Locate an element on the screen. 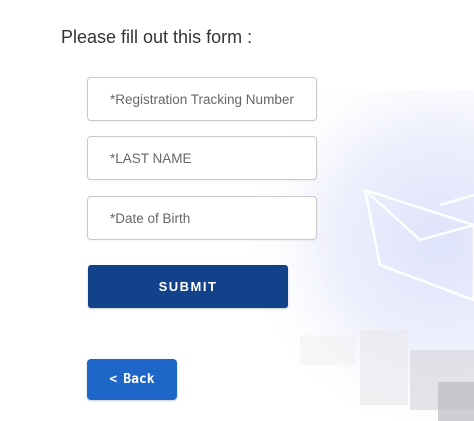  last-name-input is located at coordinates (202, 158).